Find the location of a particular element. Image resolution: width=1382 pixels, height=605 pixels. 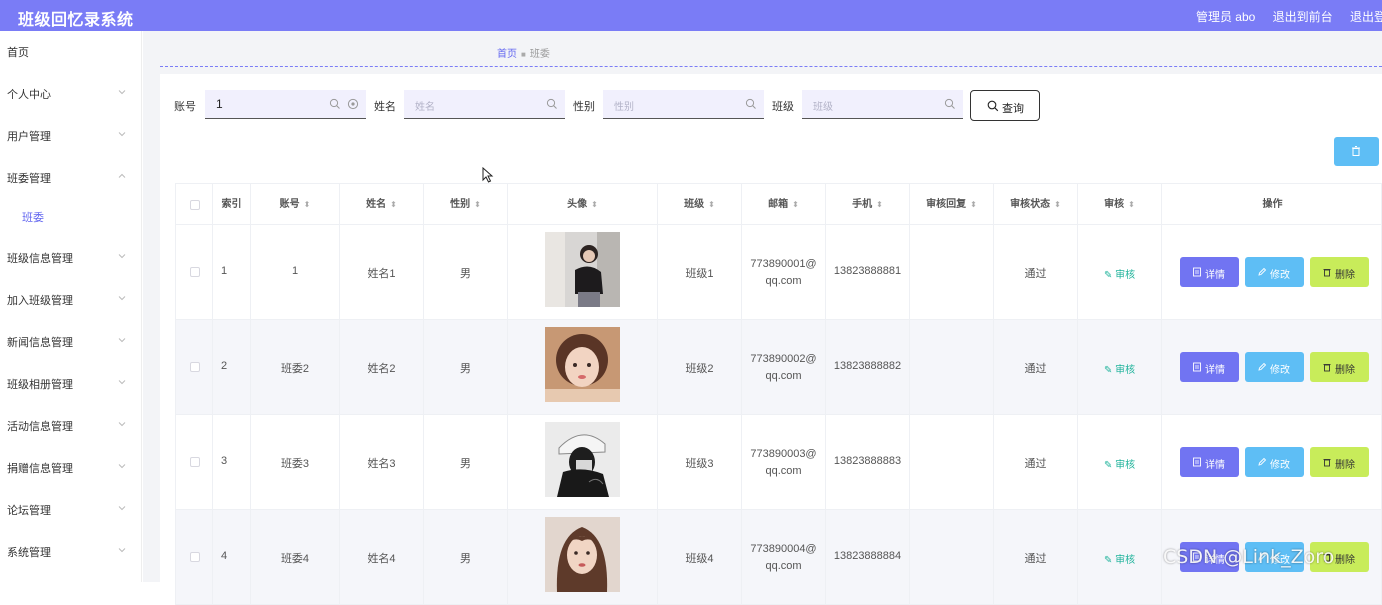

select-all-checkbox is located at coordinates (195, 205).